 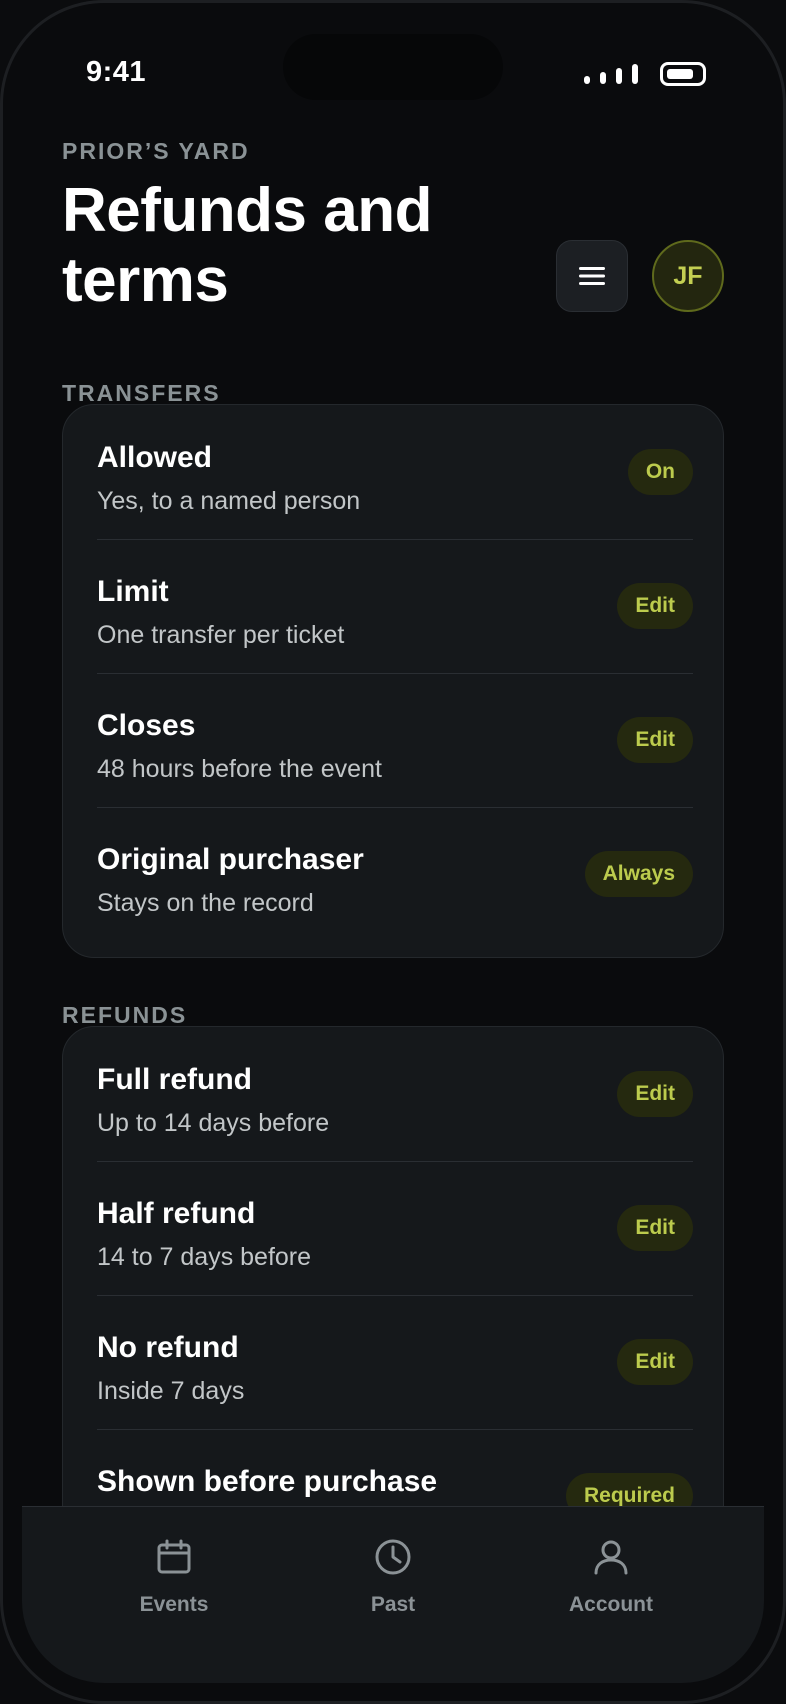 I want to click on setting-subtitle: Up to 14 days before, so click(x=213, y=1123).